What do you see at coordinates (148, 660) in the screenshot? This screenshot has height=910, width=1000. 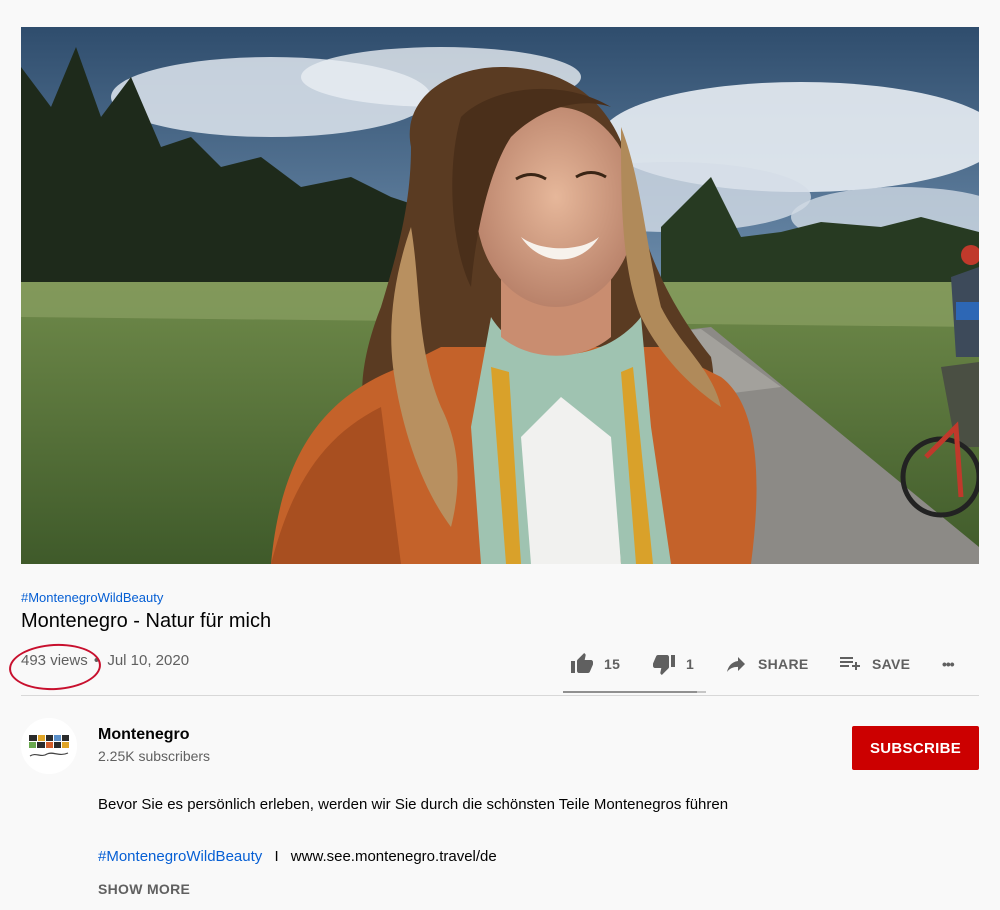 I see `upload-date: Jul 10, 2020` at bounding box center [148, 660].